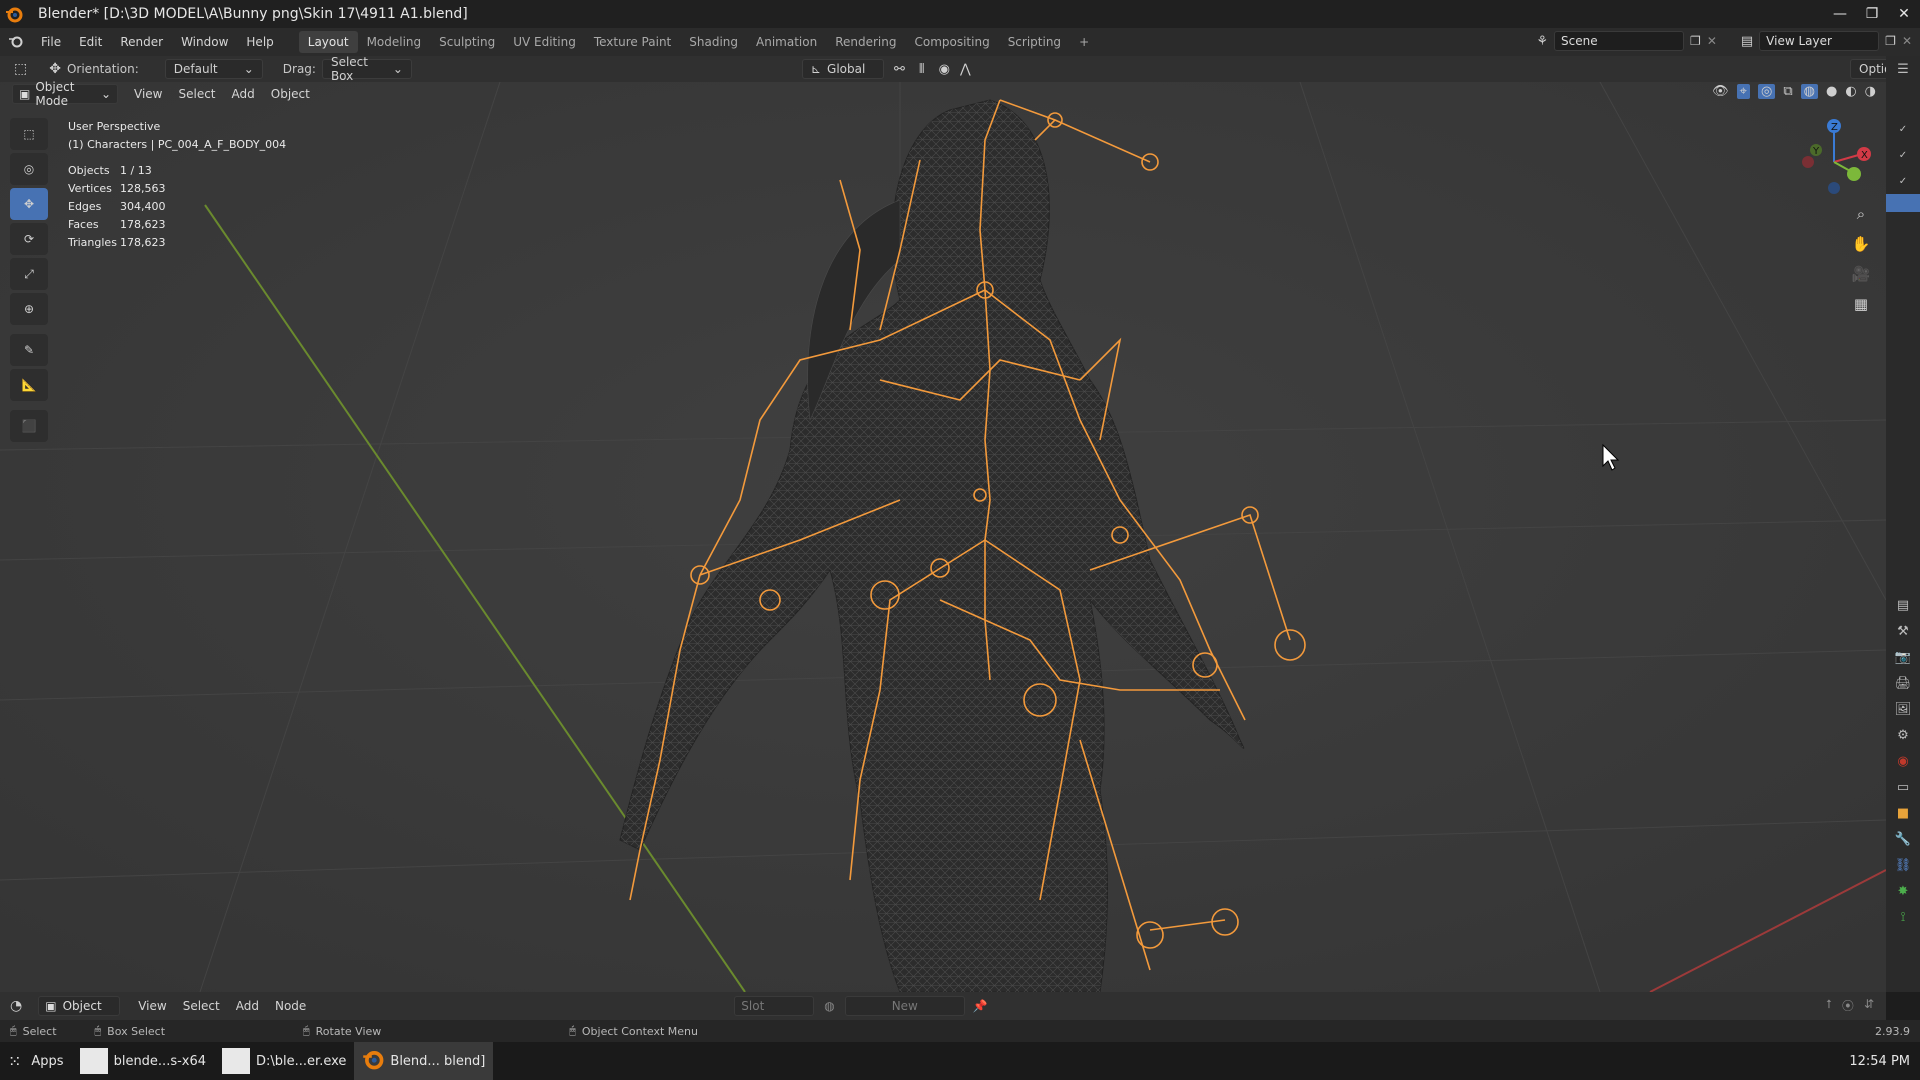  I want to click on camera-view-button: 🎥, so click(1861, 274).